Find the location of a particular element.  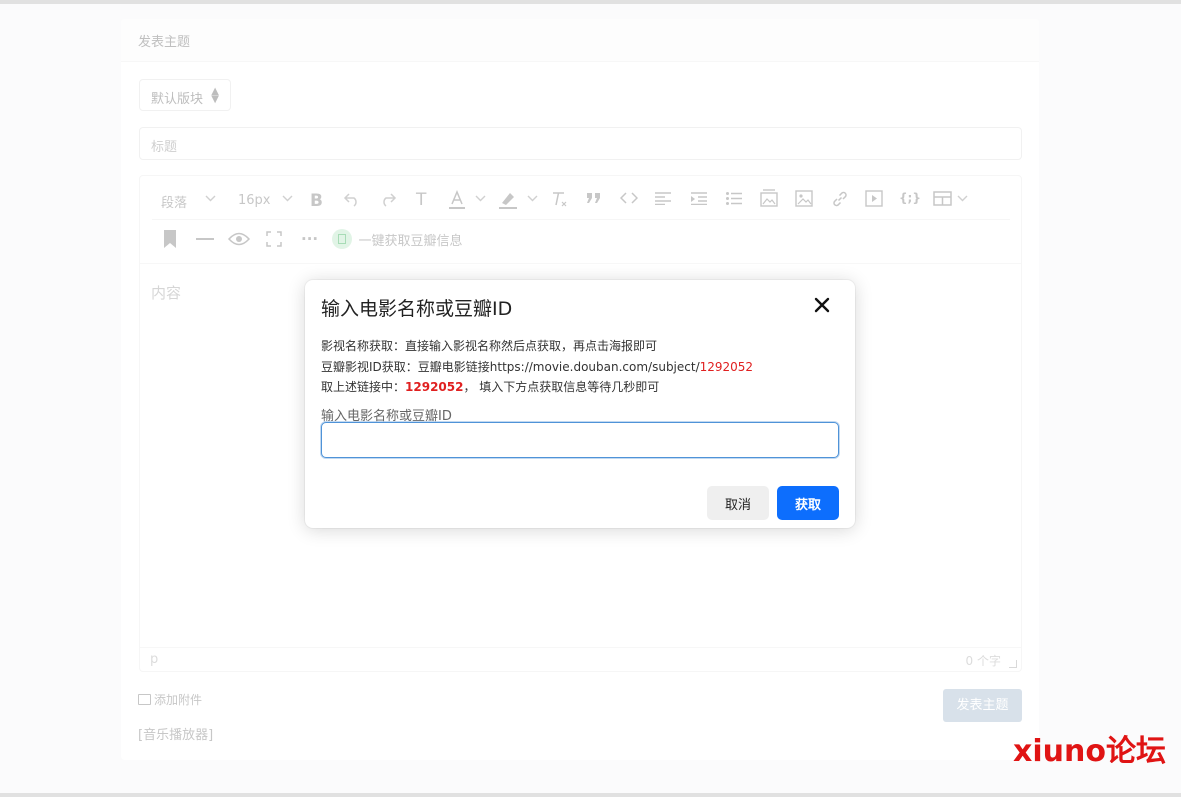

instruction-line-2-id: 1292052 is located at coordinates (726, 366).